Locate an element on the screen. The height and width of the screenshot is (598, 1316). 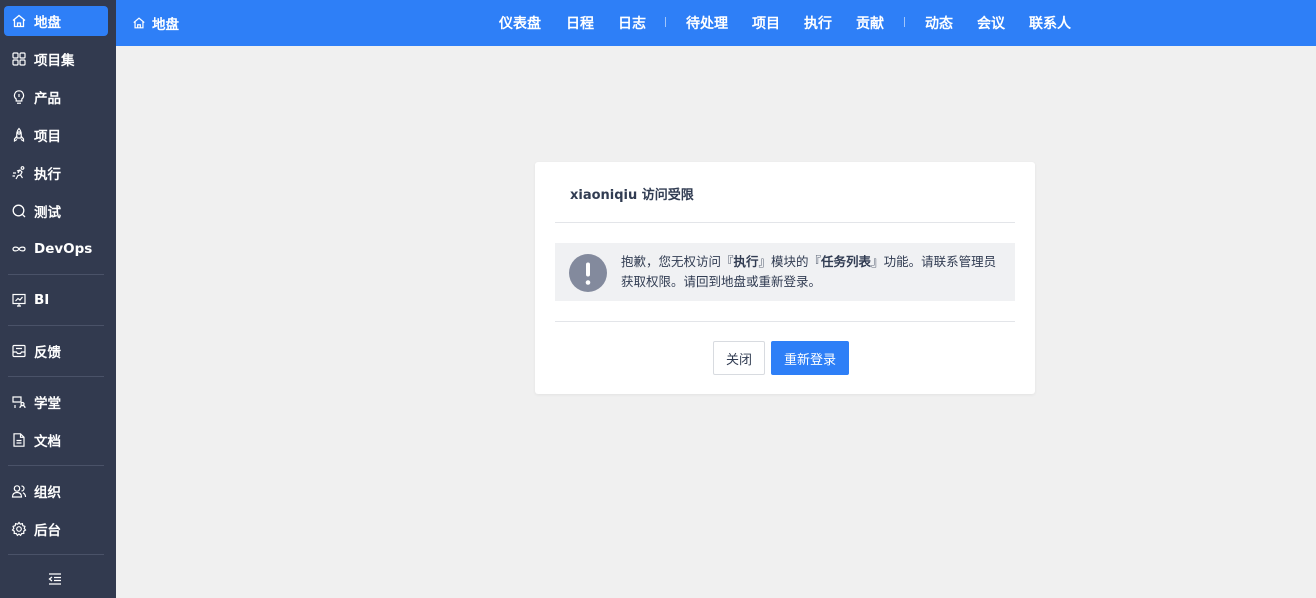
users-icon is located at coordinates (19, 491).